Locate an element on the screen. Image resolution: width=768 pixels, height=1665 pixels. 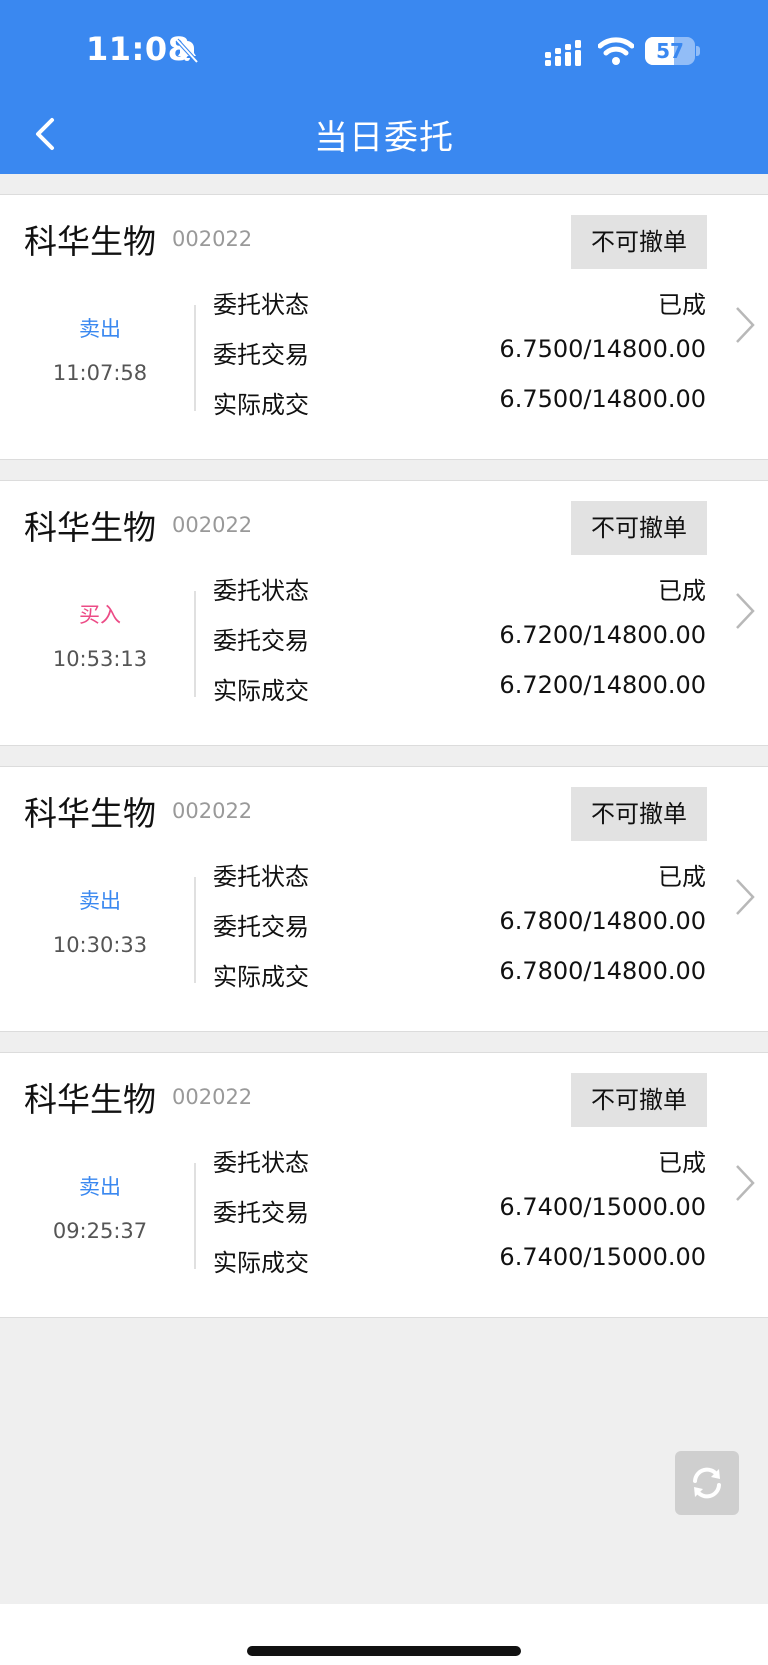
refresh-icon is located at coordinates (707, 1483).